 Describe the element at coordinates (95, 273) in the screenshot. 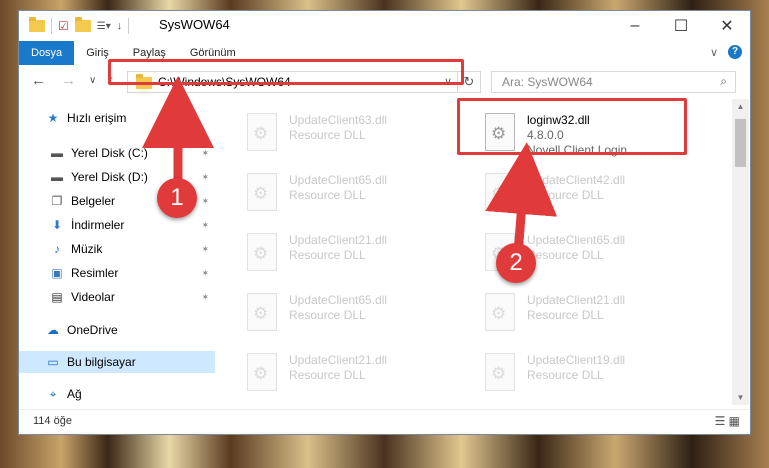

I see `sidebar-item-label: Resimler` at that location.